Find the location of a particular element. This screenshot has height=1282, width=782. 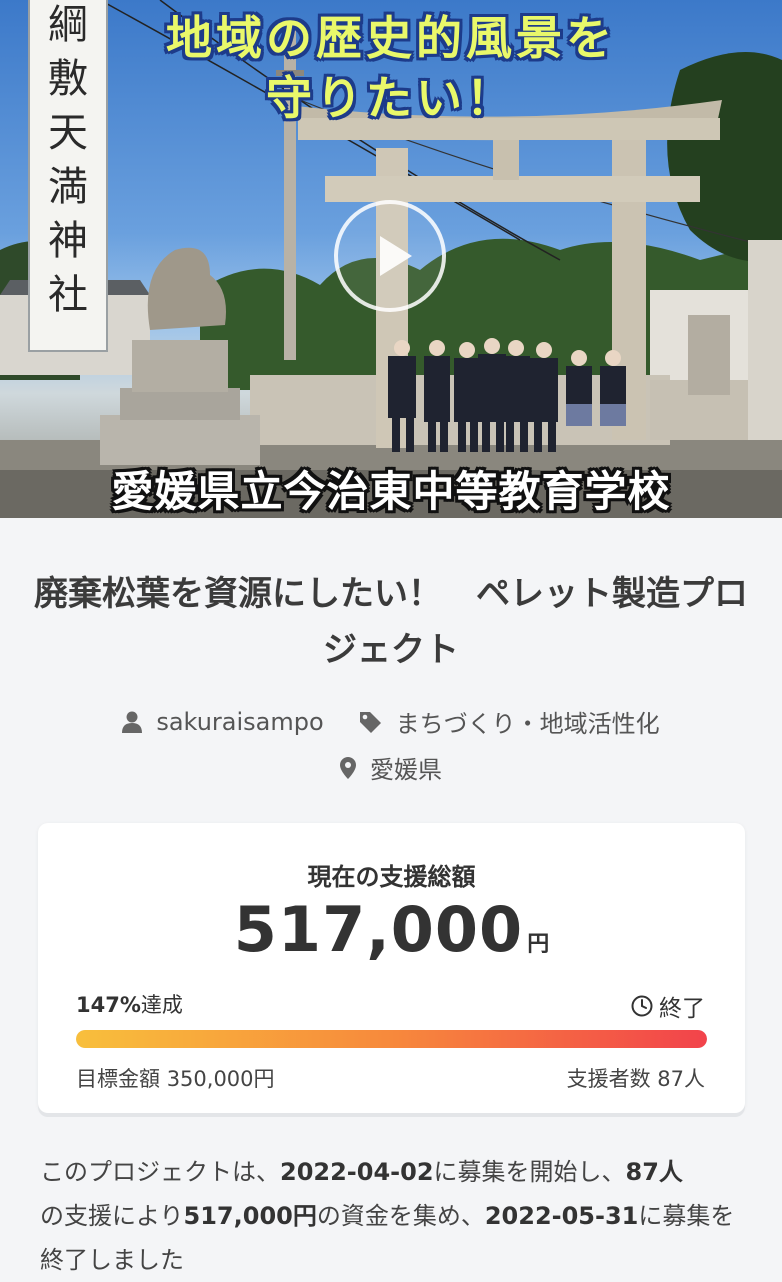

backer-count: 支援者数 87人 is located at coordinates (636, 1078).